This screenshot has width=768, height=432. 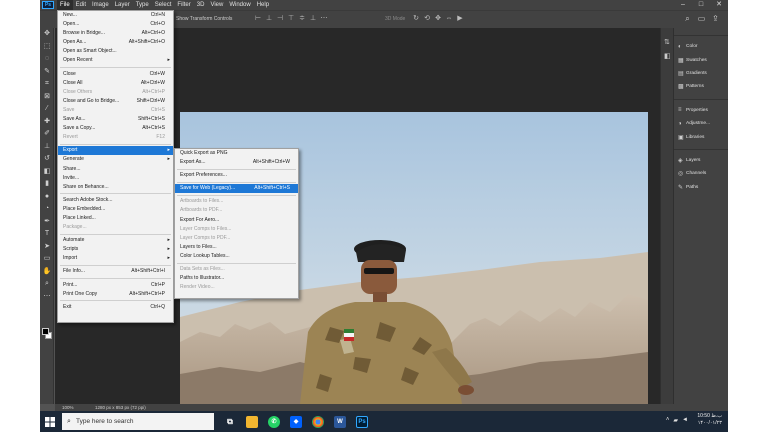 I want to click on pen-tool-icon: ✒, so click(x=47, y=222).